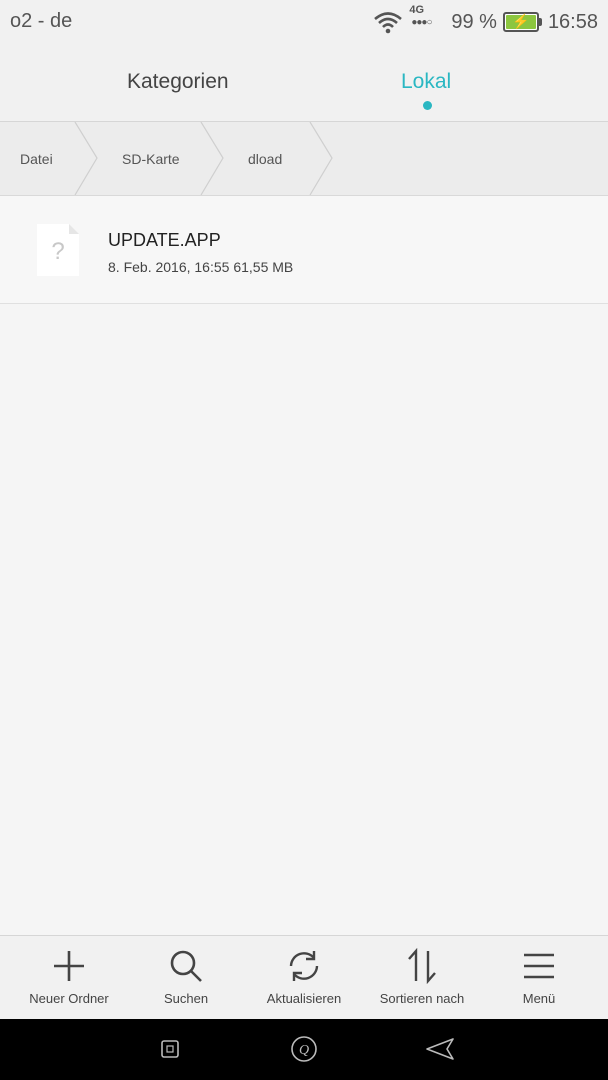  I want to click on refresh-button: Aktualisieren, so click(304, 978).